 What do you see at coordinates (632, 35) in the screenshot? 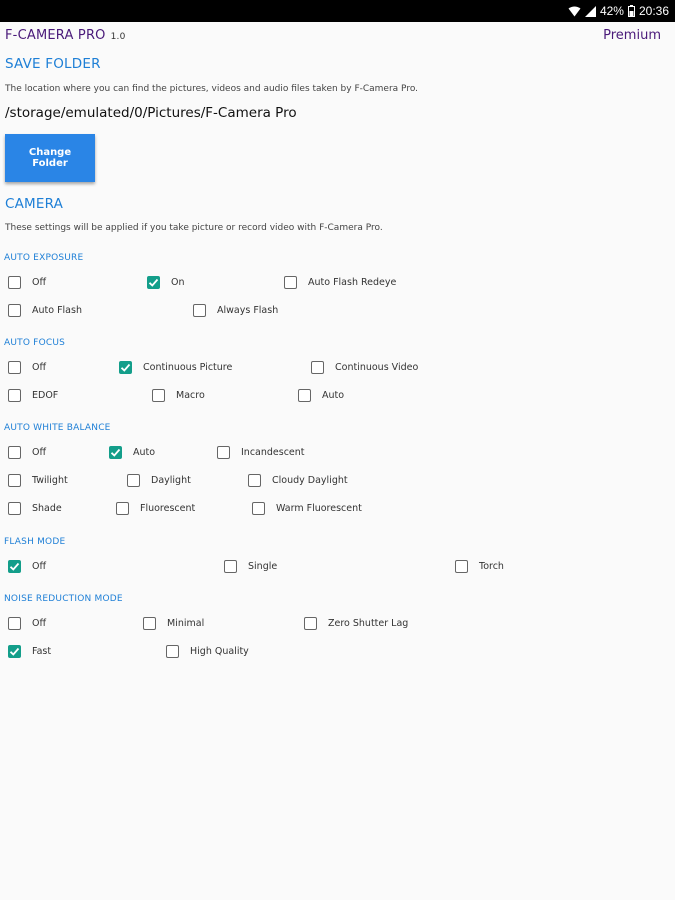
I see `premium-link: Premium` at bounding box center [632, 35].